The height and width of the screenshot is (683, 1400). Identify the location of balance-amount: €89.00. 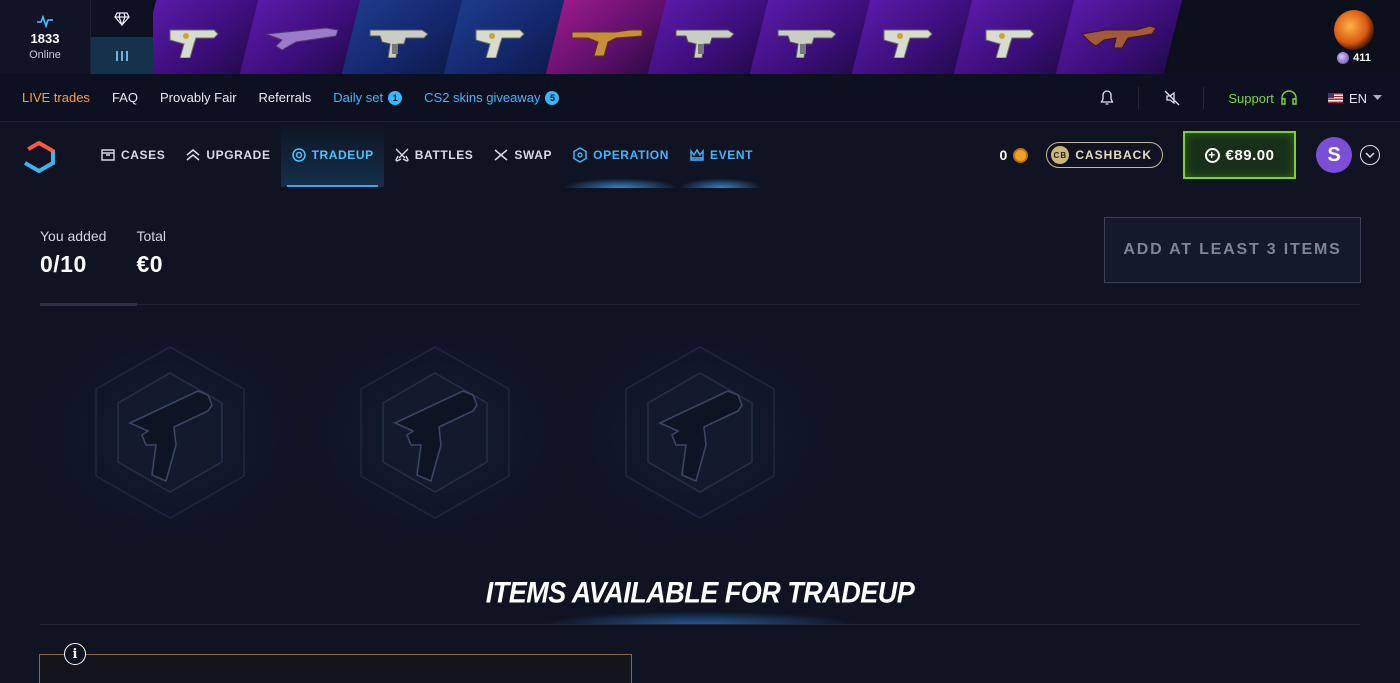
(1250, 155).